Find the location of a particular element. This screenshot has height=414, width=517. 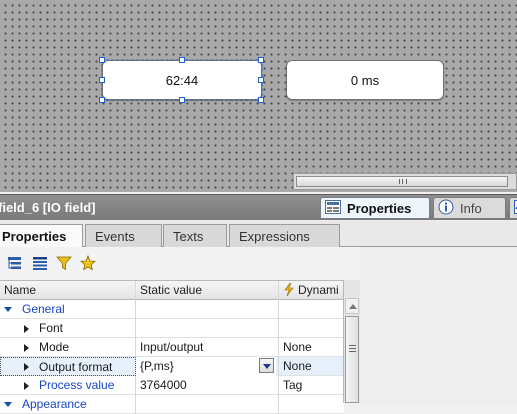

resize-handle-right is located at coordinates (261, 80).